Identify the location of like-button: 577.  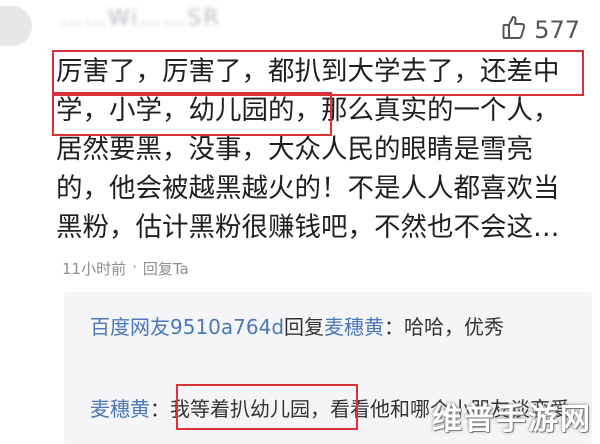
(541, 30).